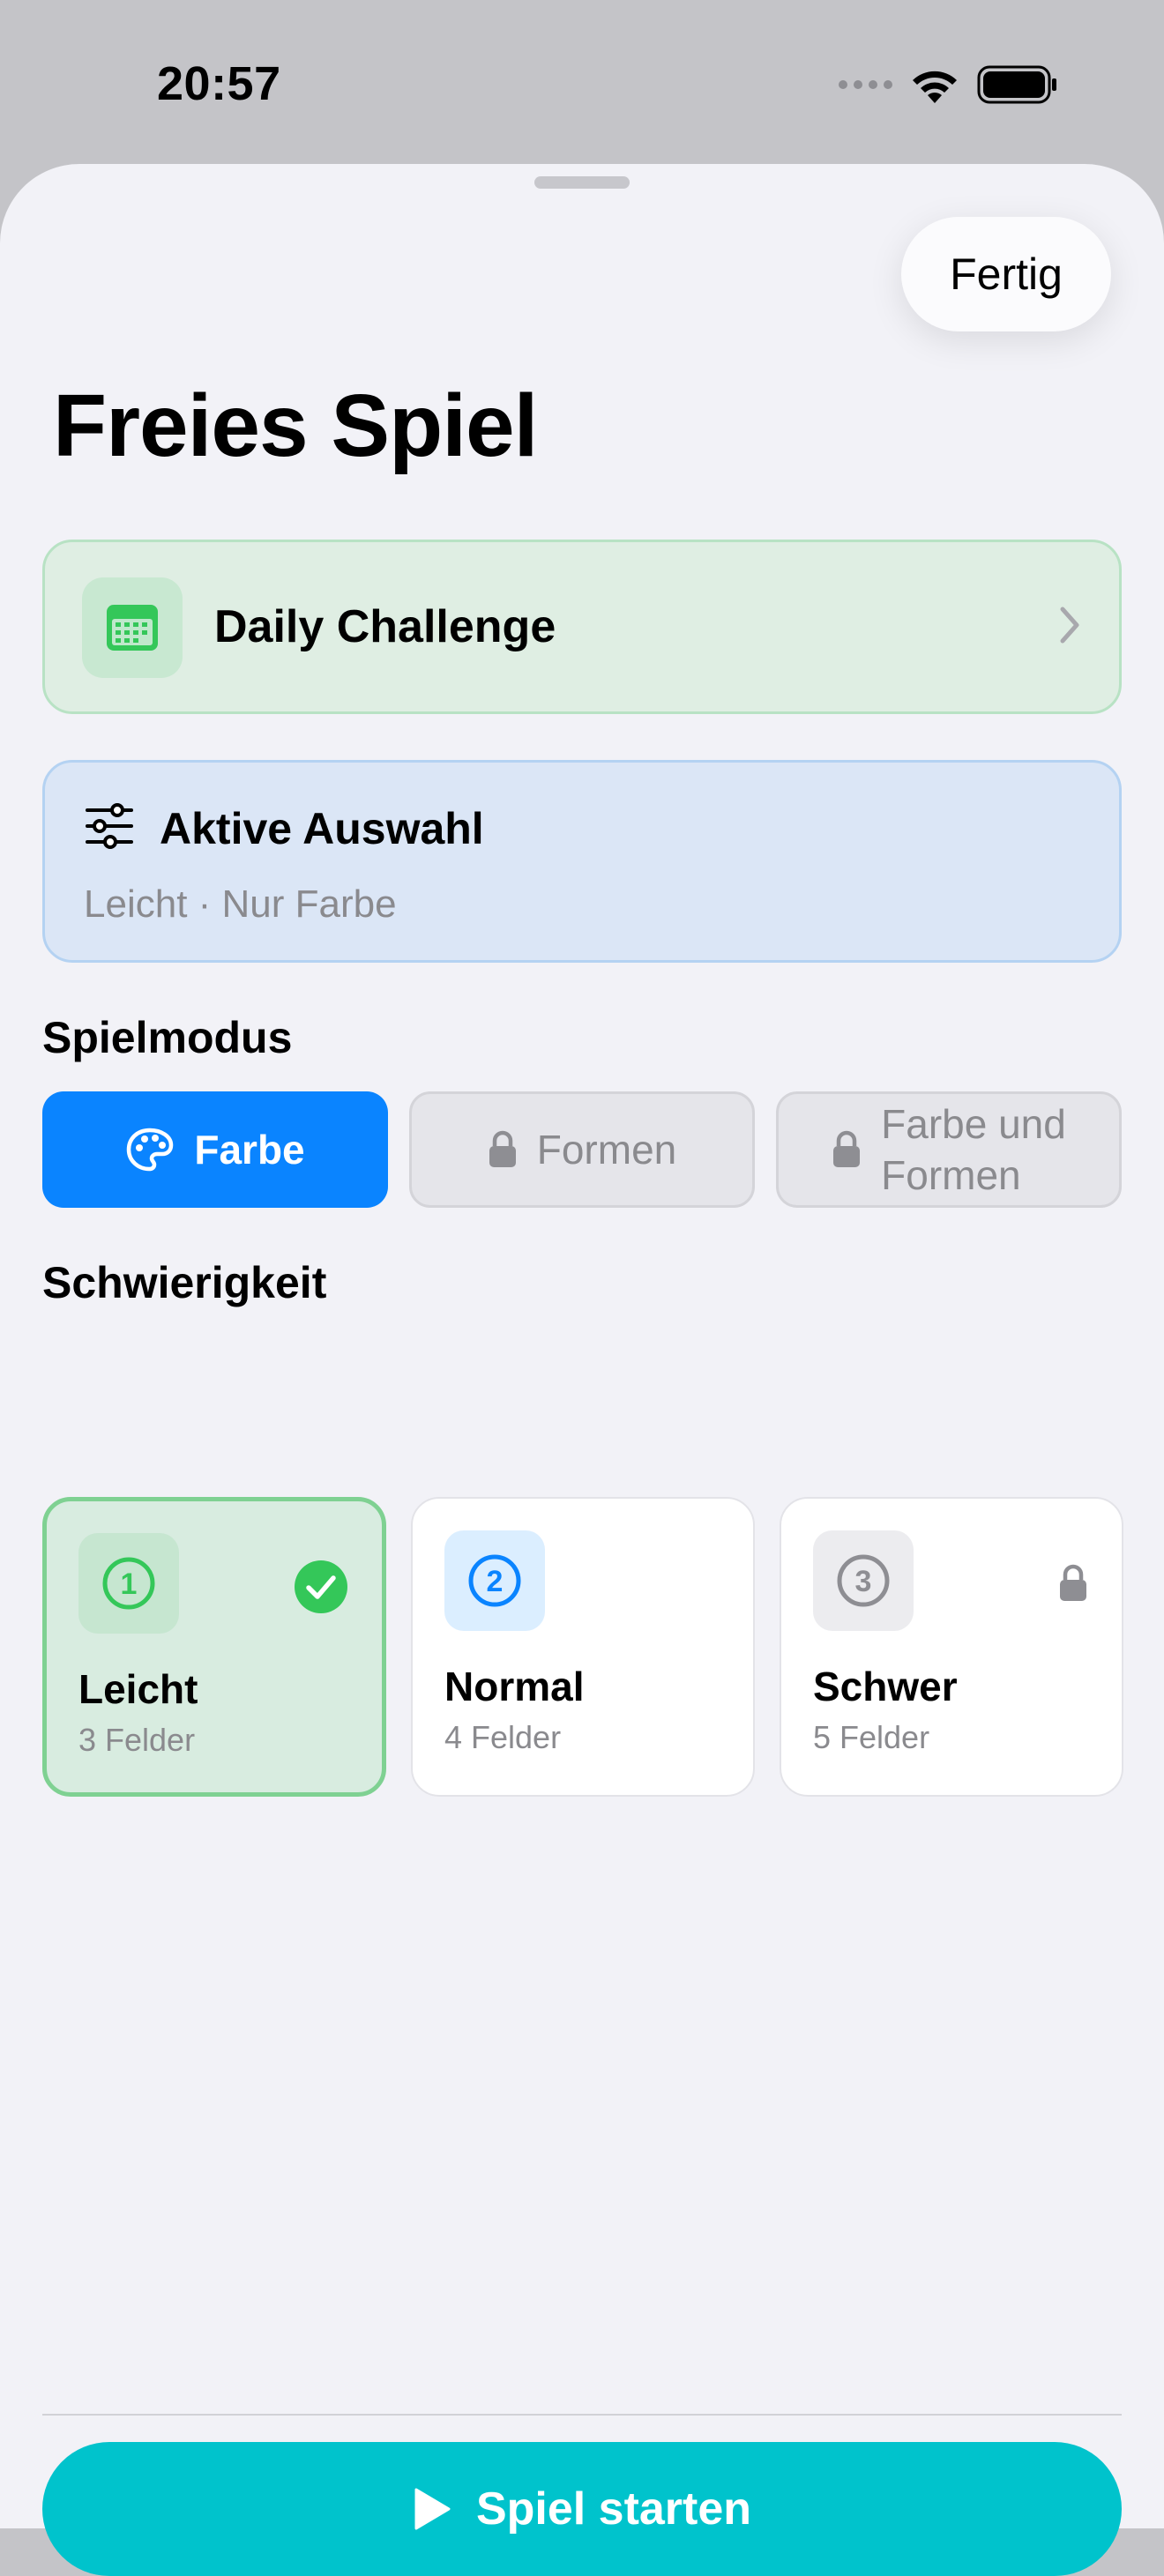 The height and width of the screenshot is (2576, 1164). I want to click on svg-text: 3, so click(863, 1582).